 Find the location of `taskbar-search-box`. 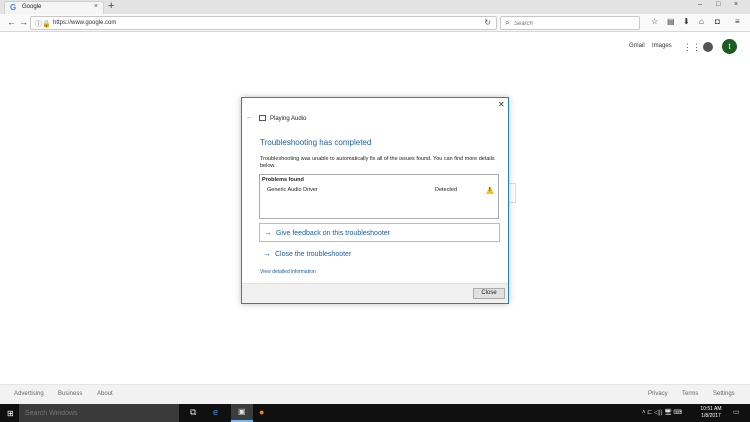

taskbar-search-box is located at coordinates (99, 413).